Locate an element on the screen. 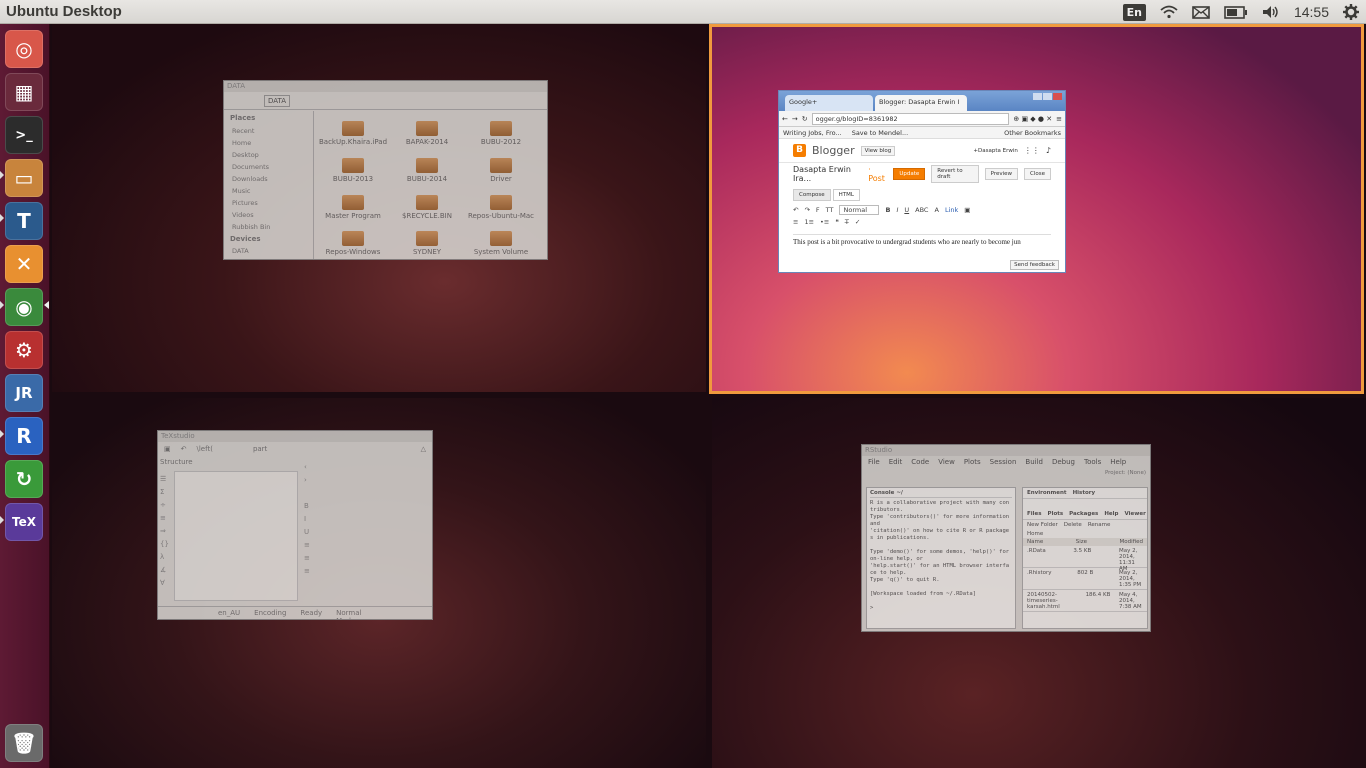 This screenshot has width=1366, height=768. menu-plots: Plots is located at coordinates (972, 462).